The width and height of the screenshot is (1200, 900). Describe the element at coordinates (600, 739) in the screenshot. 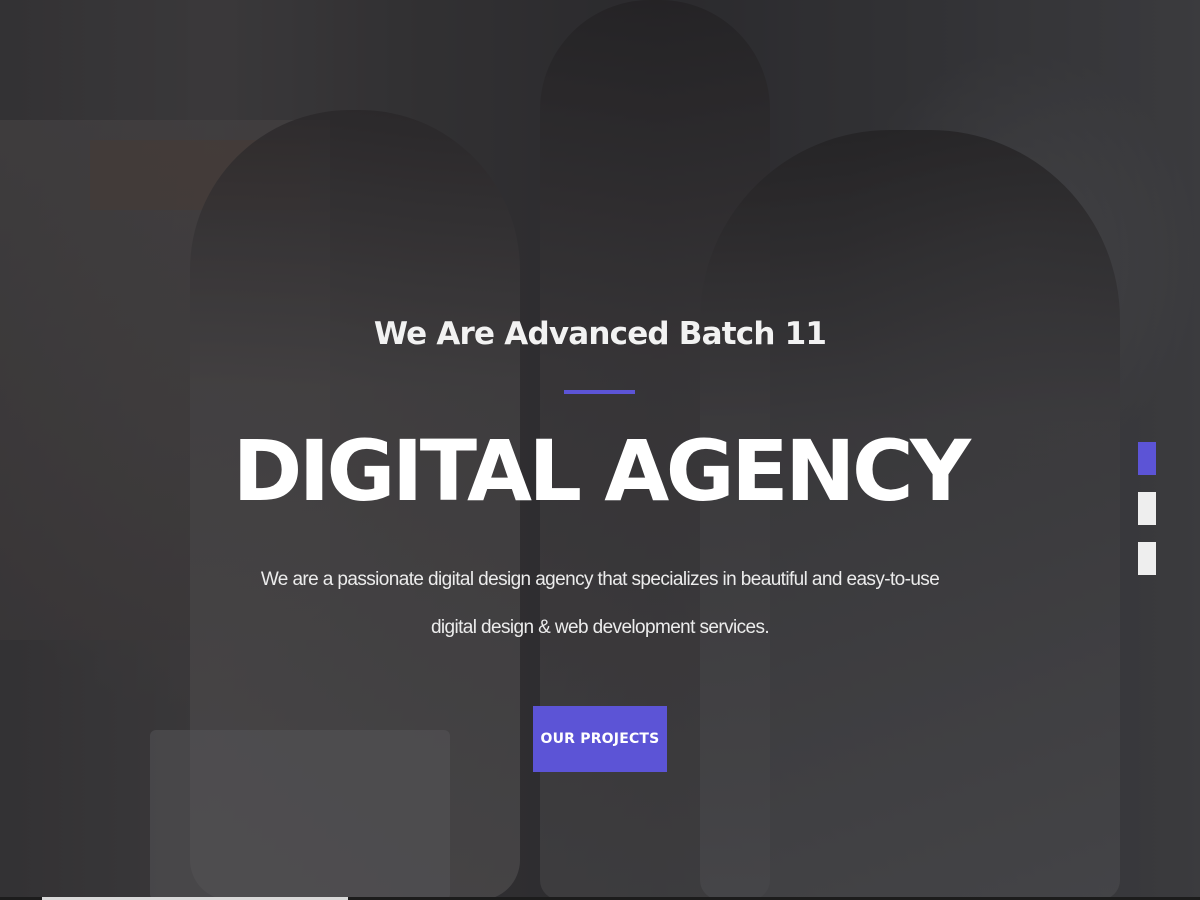

I see `our-projects-button: OUR PROJECTS` at that location.